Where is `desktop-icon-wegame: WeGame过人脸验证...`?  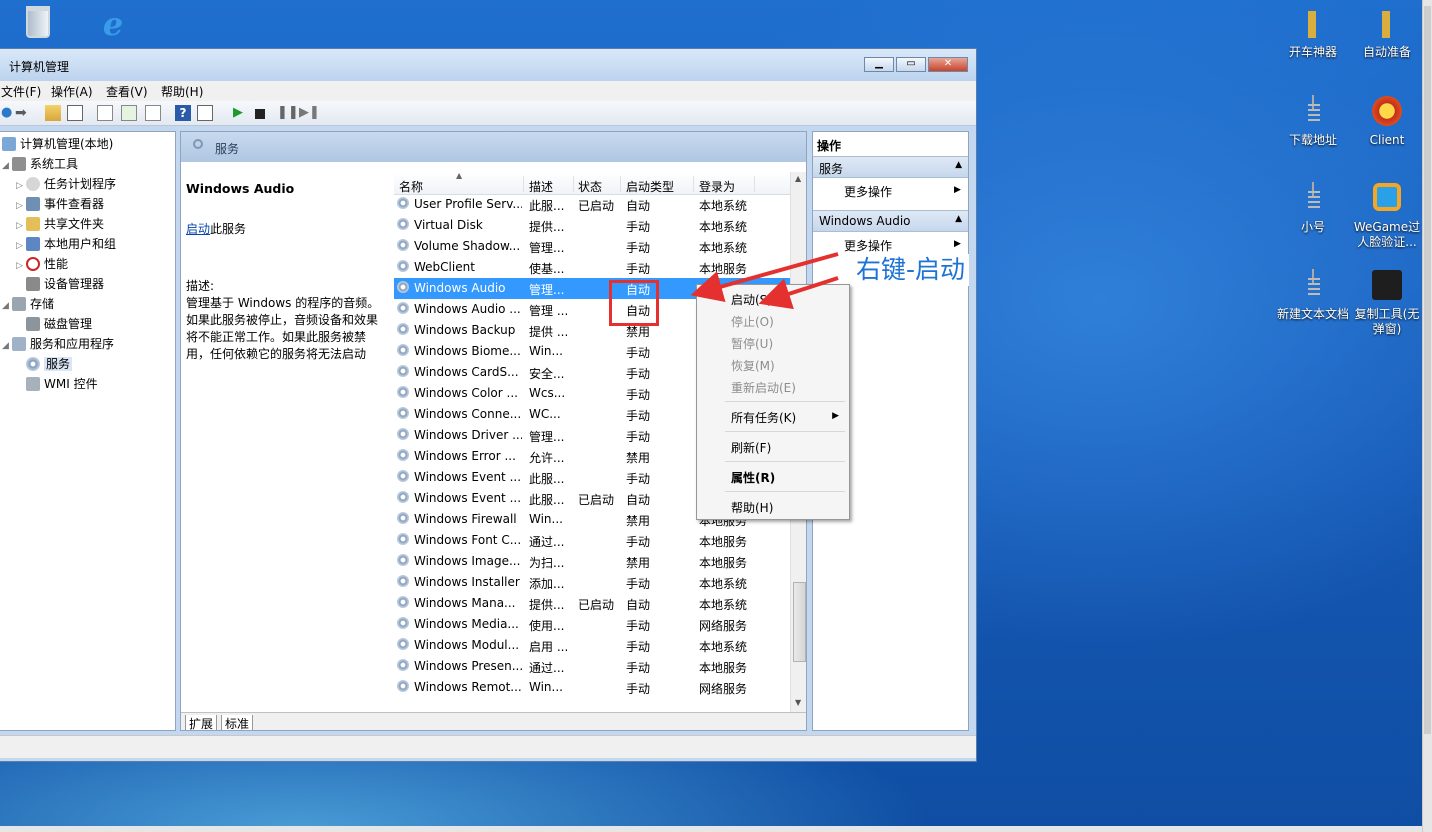
desktop-icon-wegame: WeGame过人脸验证... is located at coordinates (1387, 216).